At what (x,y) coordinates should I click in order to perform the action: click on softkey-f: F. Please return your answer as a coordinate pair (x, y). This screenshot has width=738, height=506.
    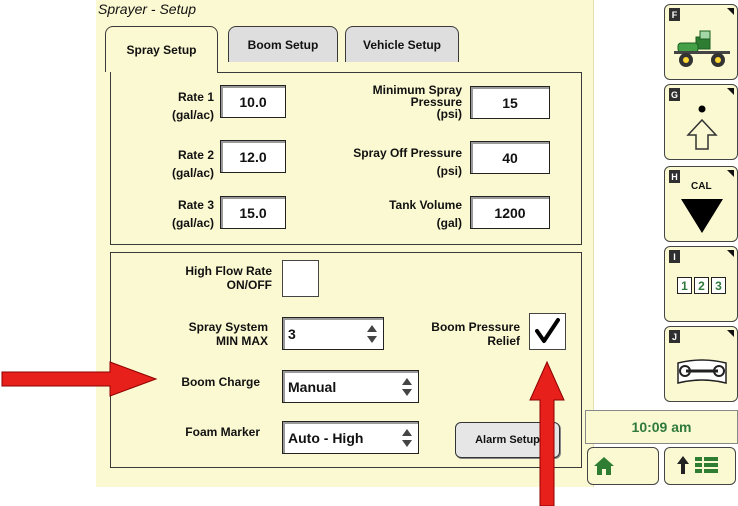
    Looking at the image, I should click on (701, 42).